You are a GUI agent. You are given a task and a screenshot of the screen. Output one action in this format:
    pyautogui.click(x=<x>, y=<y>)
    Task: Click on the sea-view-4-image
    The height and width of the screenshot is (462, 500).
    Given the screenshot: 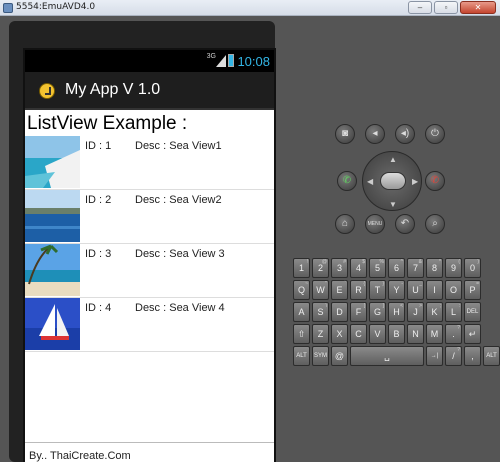 What is the action you would take?
    pyautogui.click(x=52, y=324)
    